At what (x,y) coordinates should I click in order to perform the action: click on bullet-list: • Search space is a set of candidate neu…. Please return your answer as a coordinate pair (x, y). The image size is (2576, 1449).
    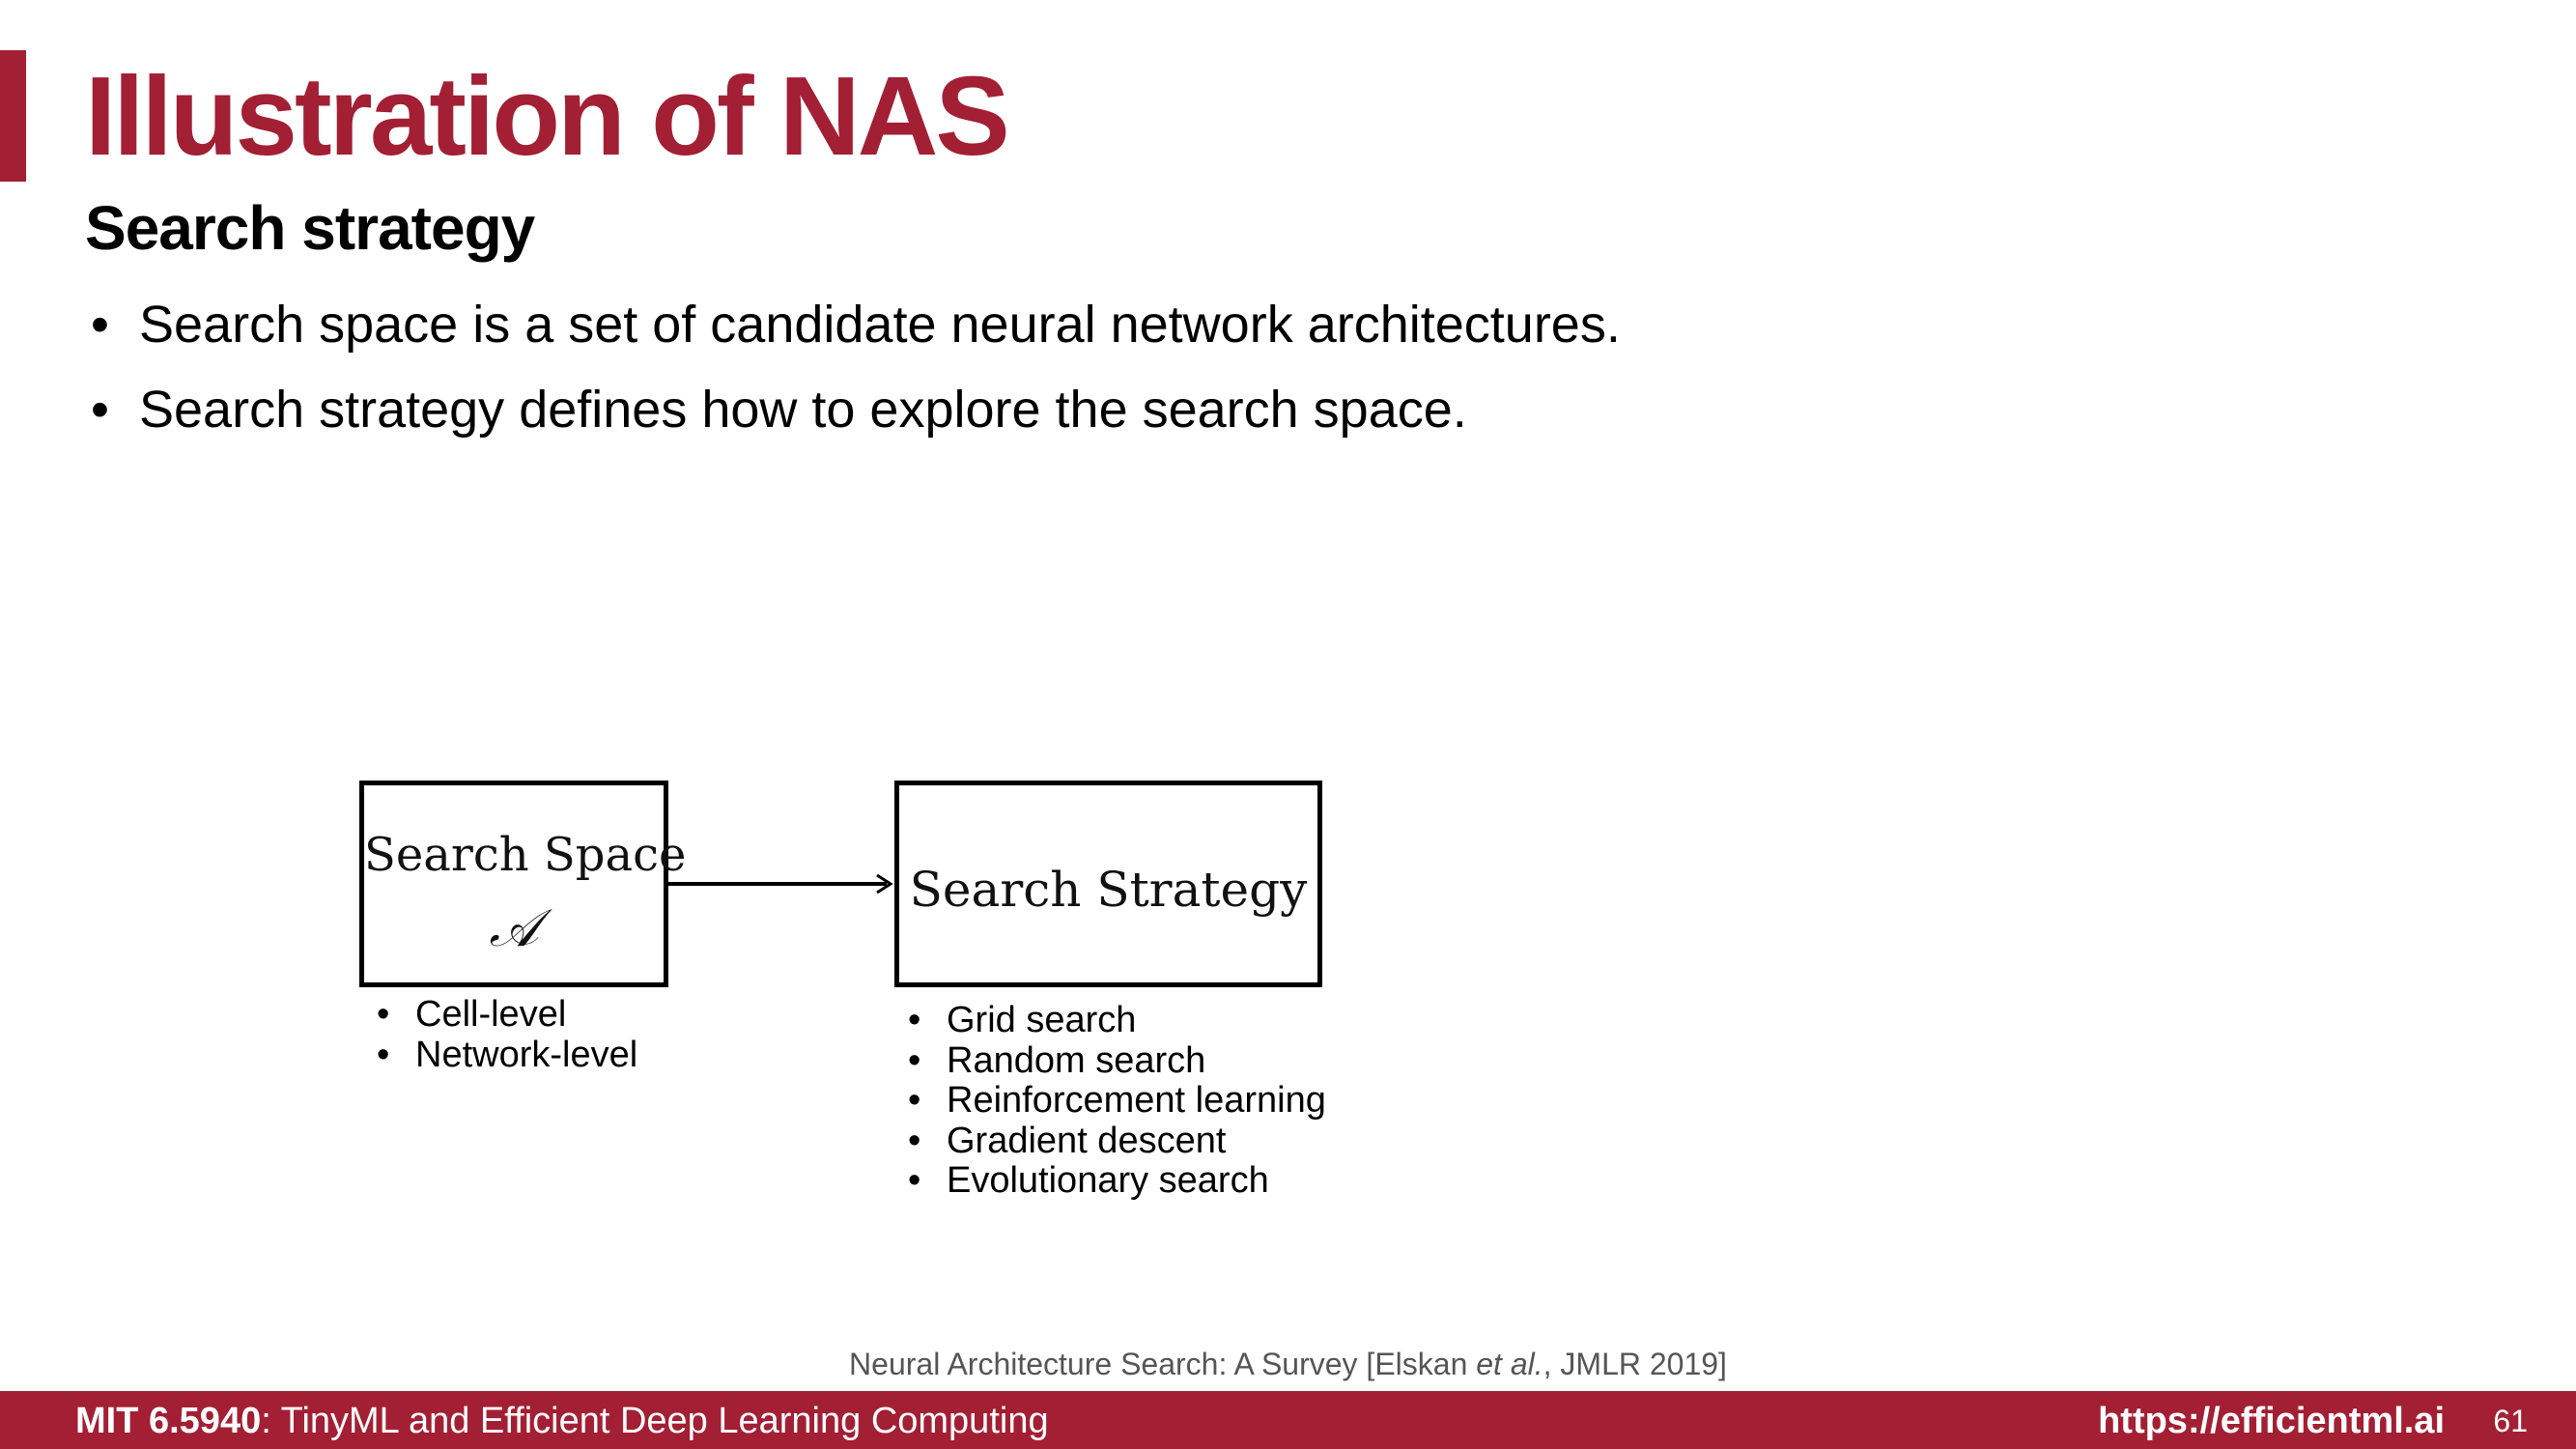
    Looking at the image, I should click on (853, 371).